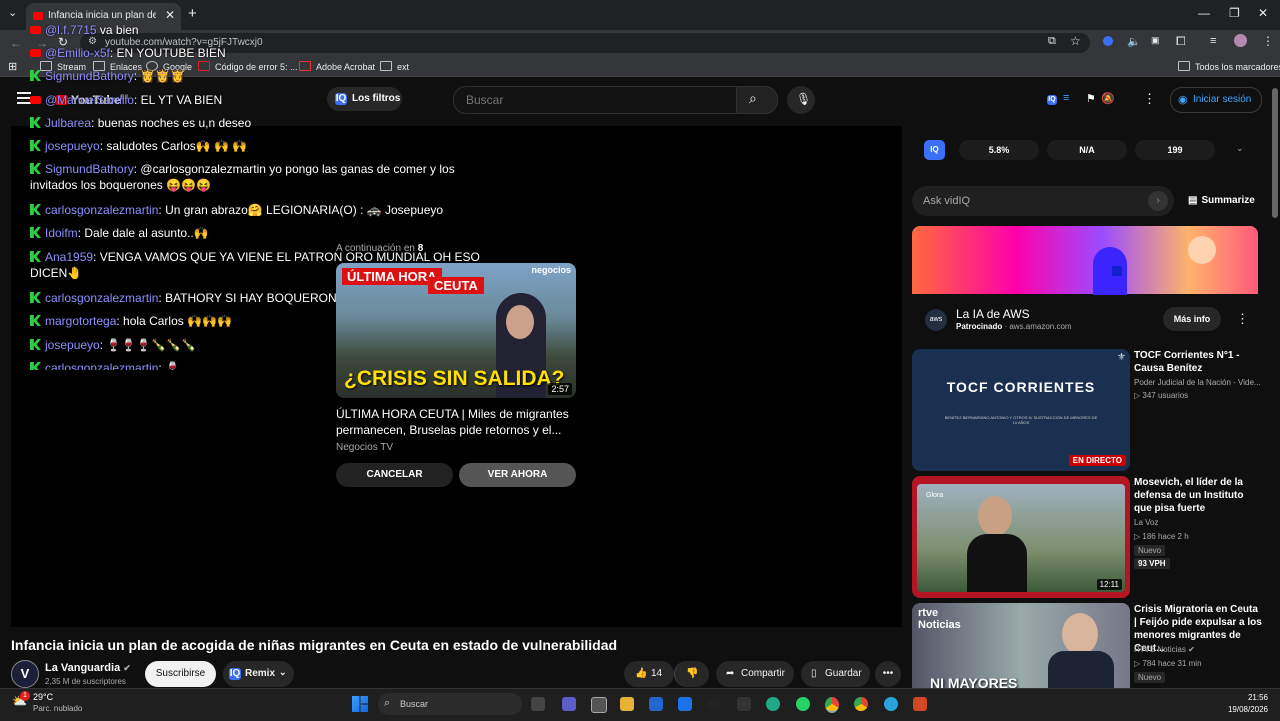 The width and height of the screenshot is (1280, 721). I want to click on vidiq-tool-icon: ⚑, so click(1091, 98).